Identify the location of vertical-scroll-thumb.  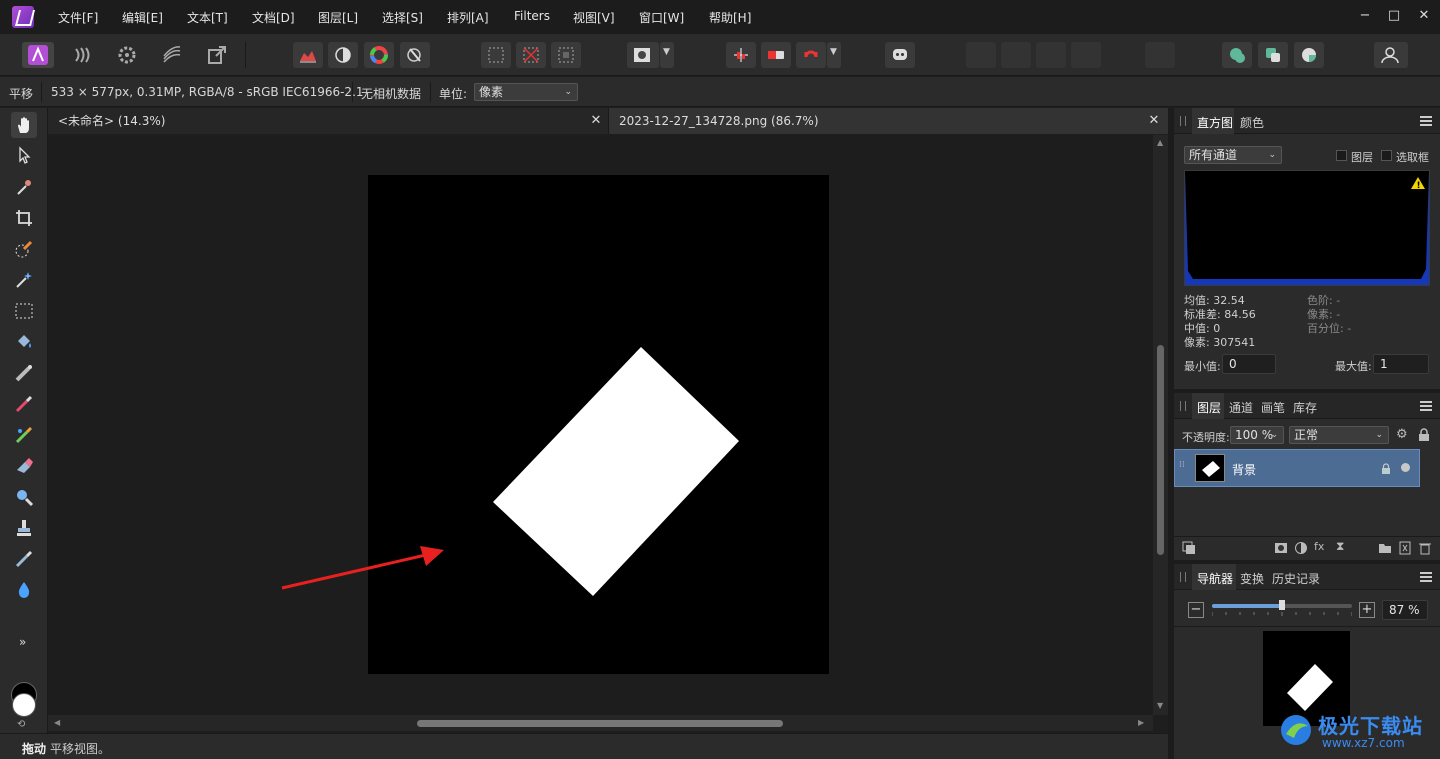
(1160, 450).